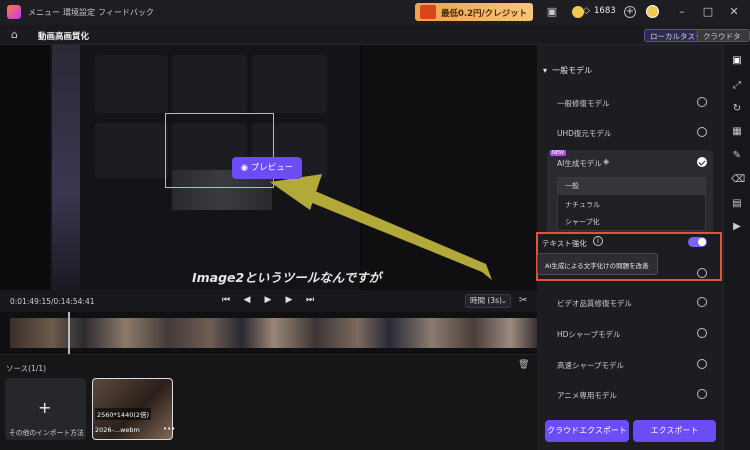 This screenshot has width=750, height=450. What do you see at coordinates (46, 432) in the screenshot?
I see `import-label: その他のインポート方法` at bounding box center [46, 432].